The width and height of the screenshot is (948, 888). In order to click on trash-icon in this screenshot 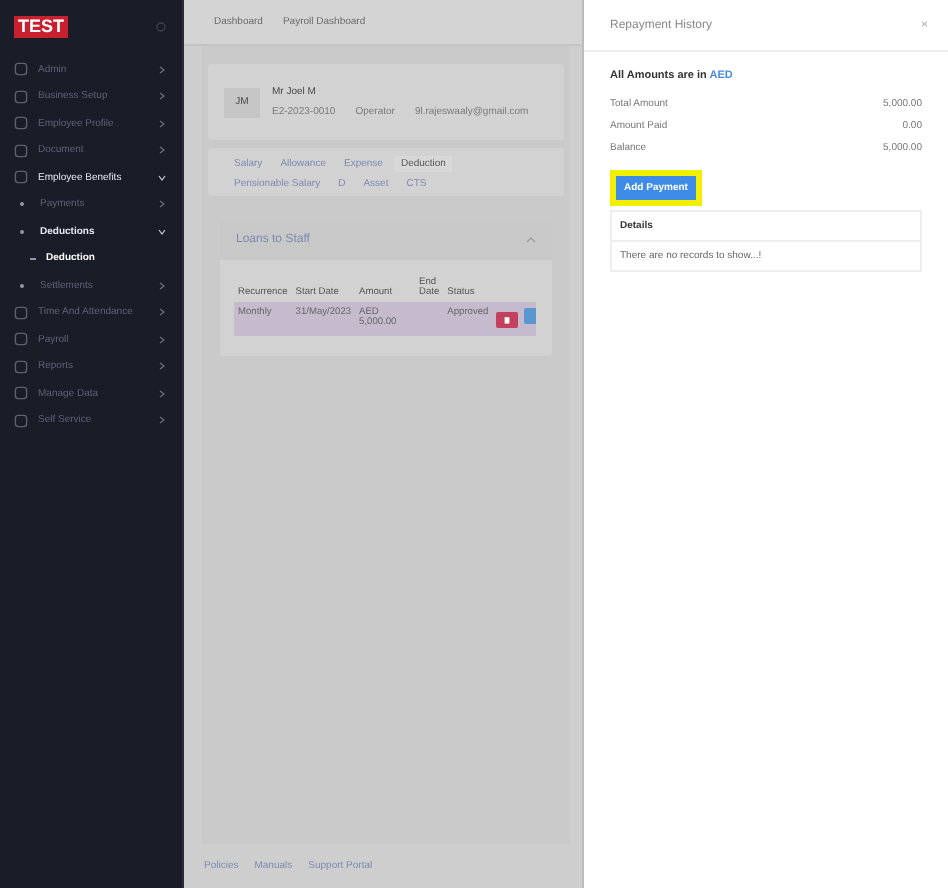, I will do `click(507, 320)`.